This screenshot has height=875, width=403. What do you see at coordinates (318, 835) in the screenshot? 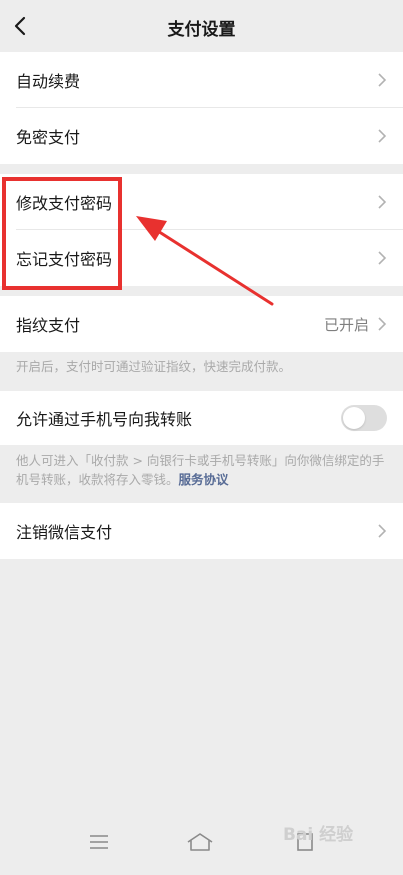
I see `watermark: Bai 经验` at bounding box center [318, 835].